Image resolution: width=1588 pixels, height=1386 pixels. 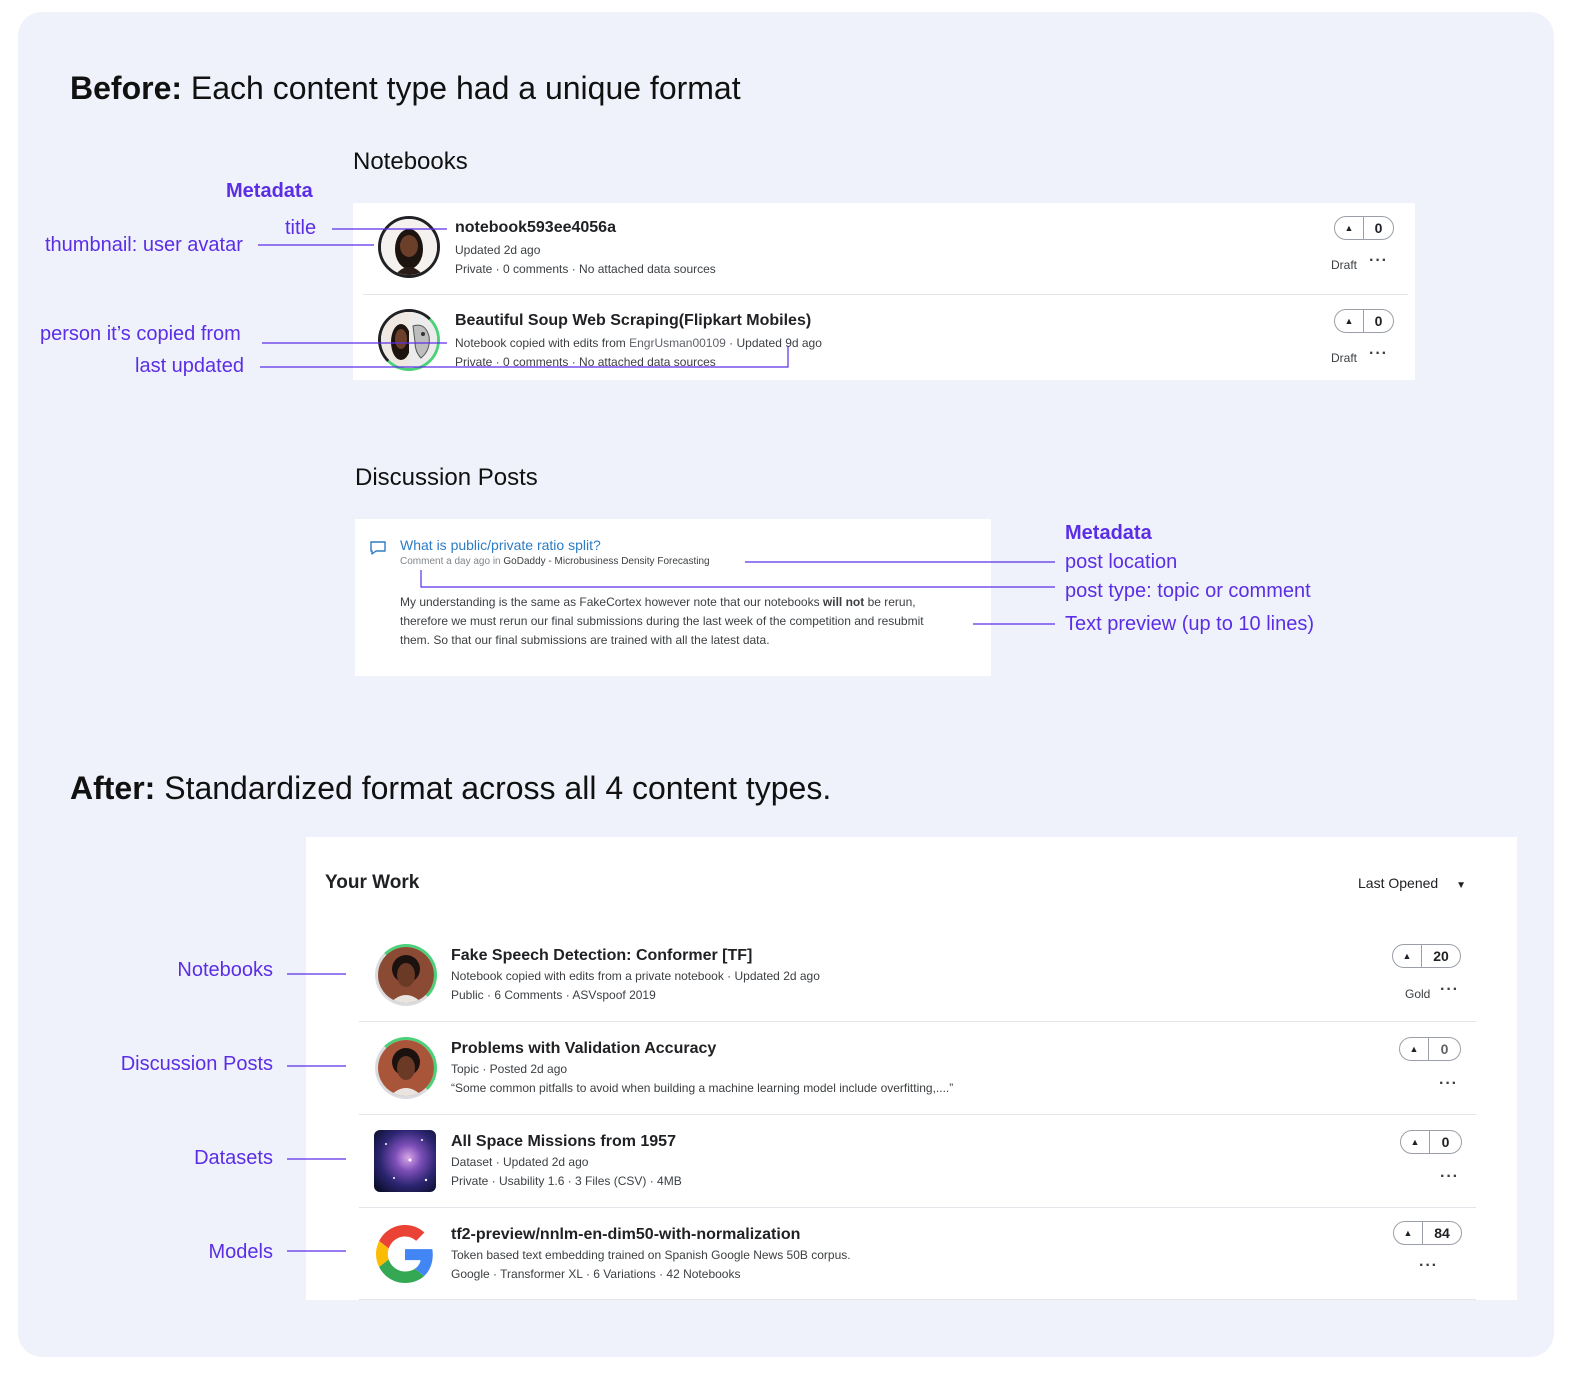 What do you see at coordinates (601, 956) in the screenshot?
I see `item-title: Fake Speech Detection: Conformer [TF]` at bounding box center [601, 956].